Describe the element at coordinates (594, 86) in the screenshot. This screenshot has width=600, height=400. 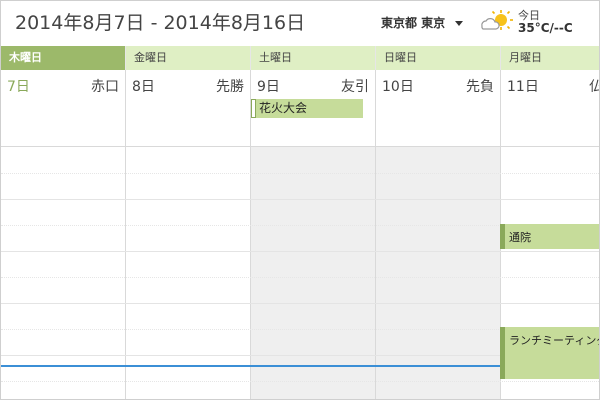
I see `rokuyo-label: 仏` at that location.